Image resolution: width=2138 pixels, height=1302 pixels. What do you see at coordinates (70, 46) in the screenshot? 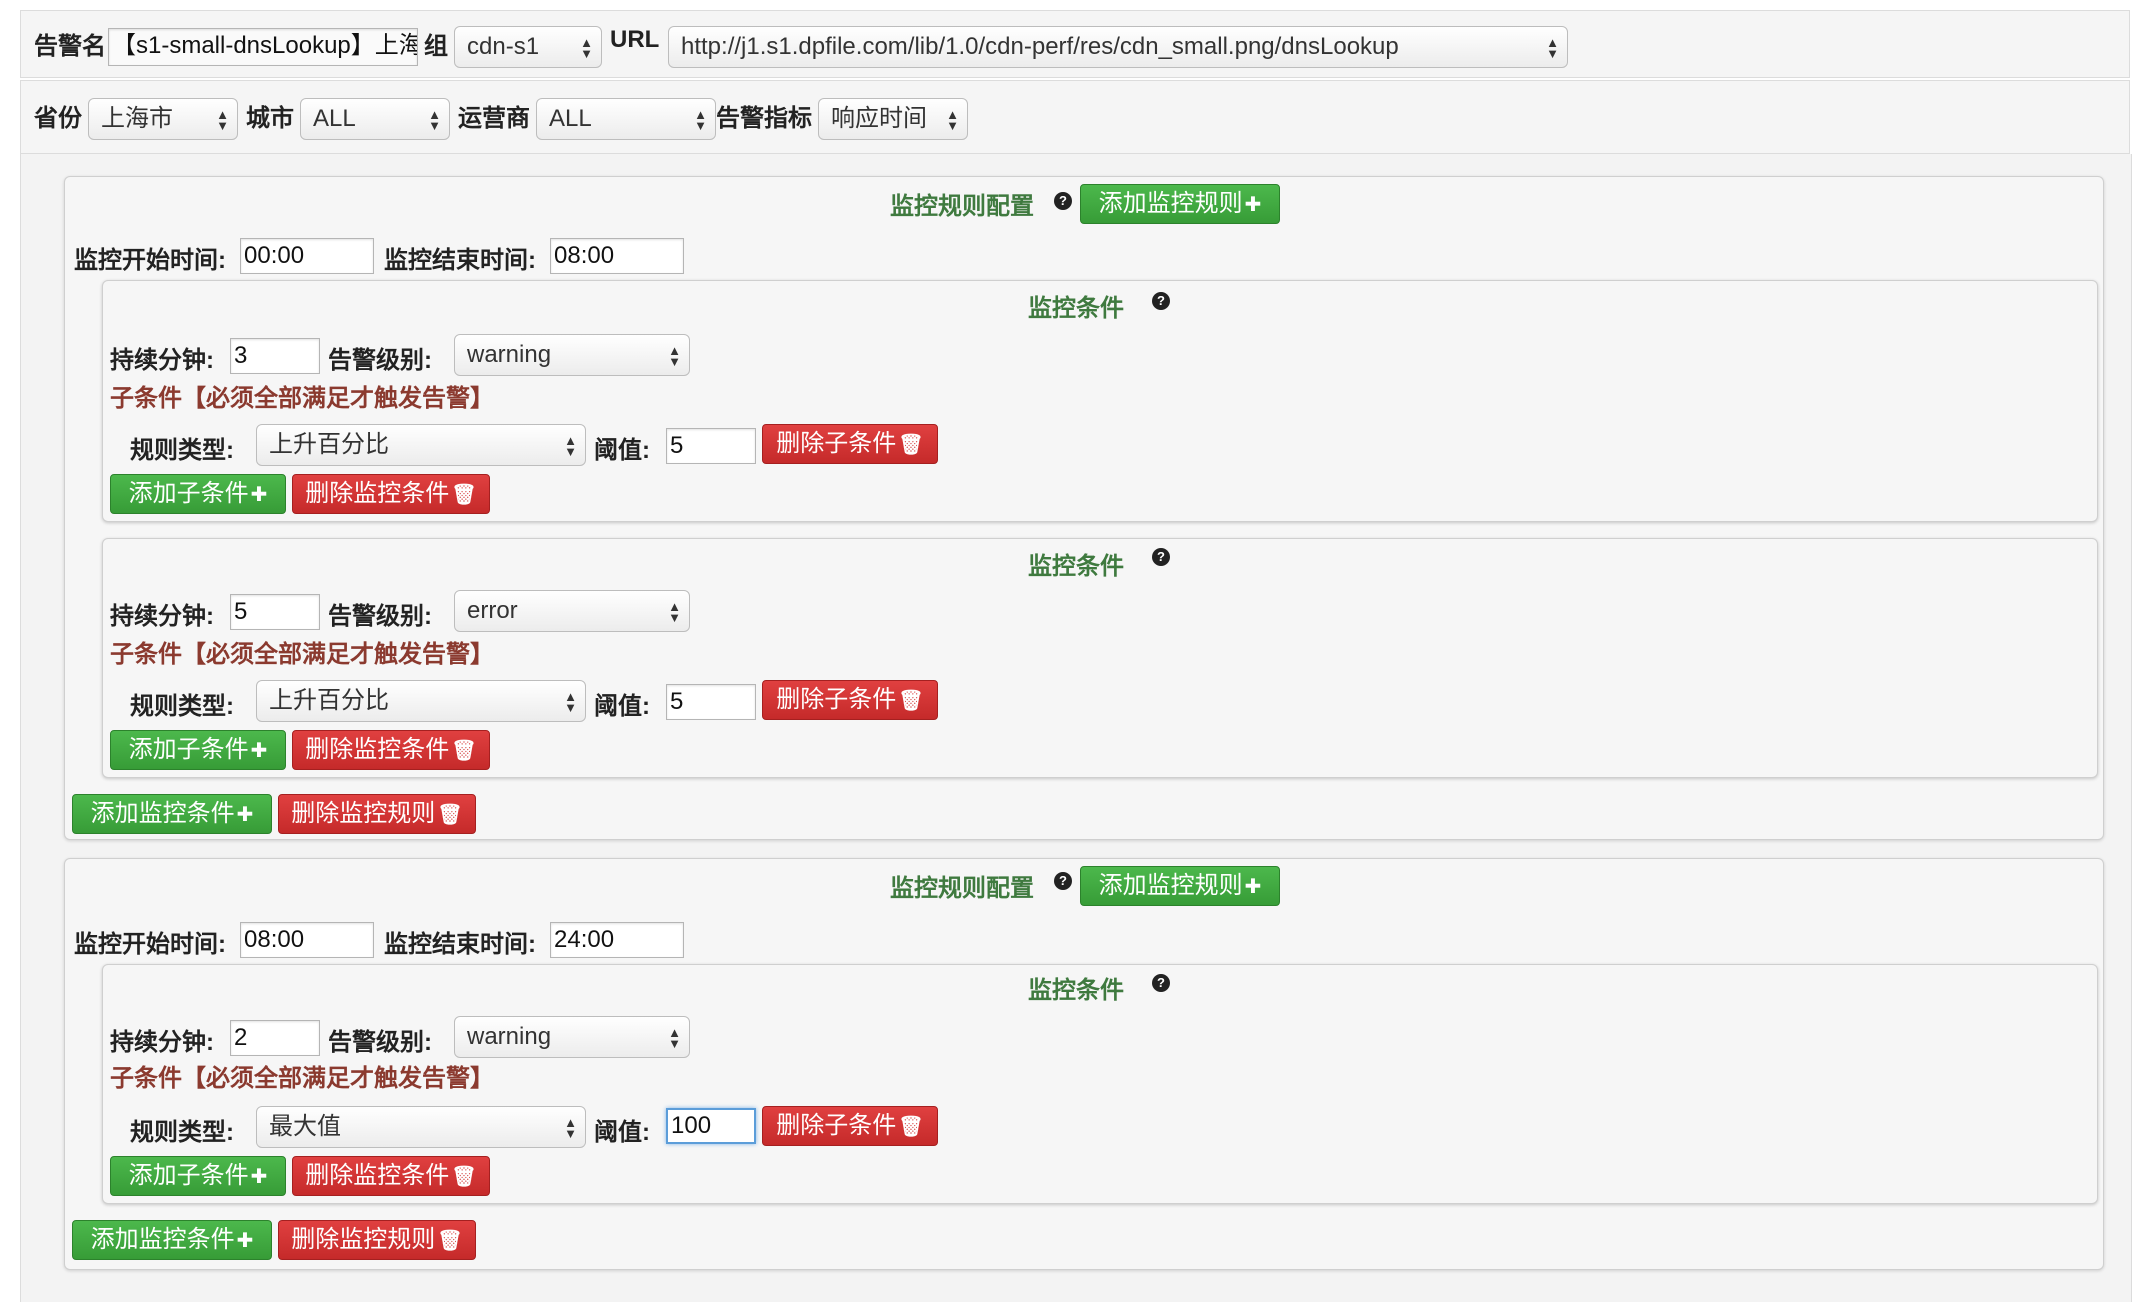
I see `alert-name-label: 告警名` at bounding box center [70, 46].